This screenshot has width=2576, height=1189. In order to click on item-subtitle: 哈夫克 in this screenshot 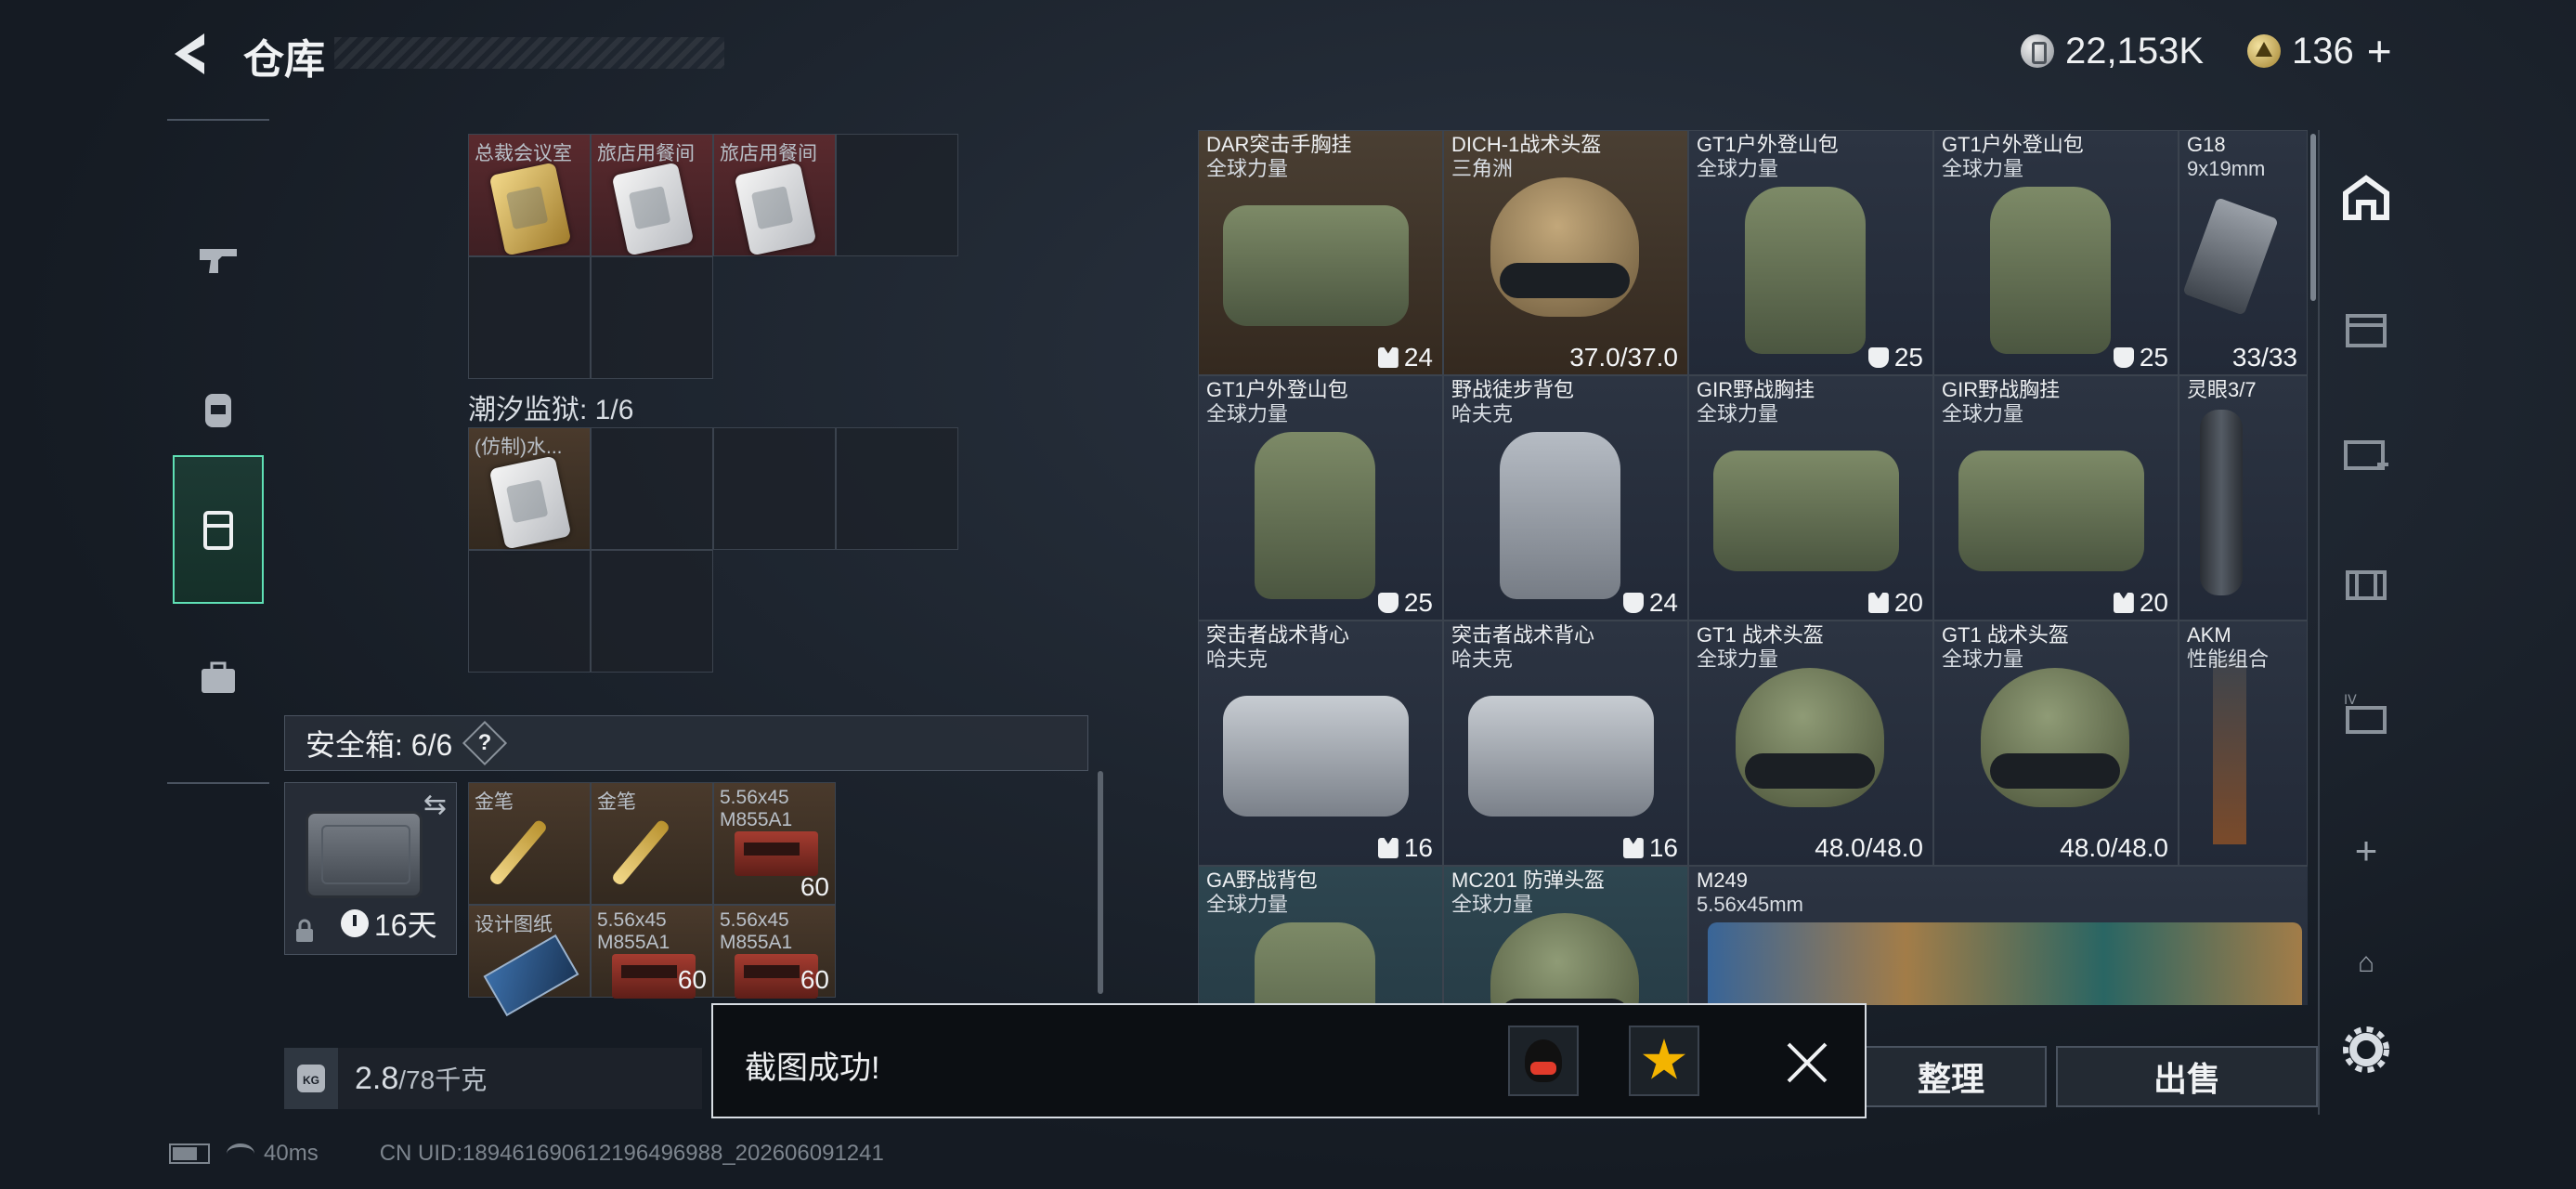, I will do `click(1482, 659)`.